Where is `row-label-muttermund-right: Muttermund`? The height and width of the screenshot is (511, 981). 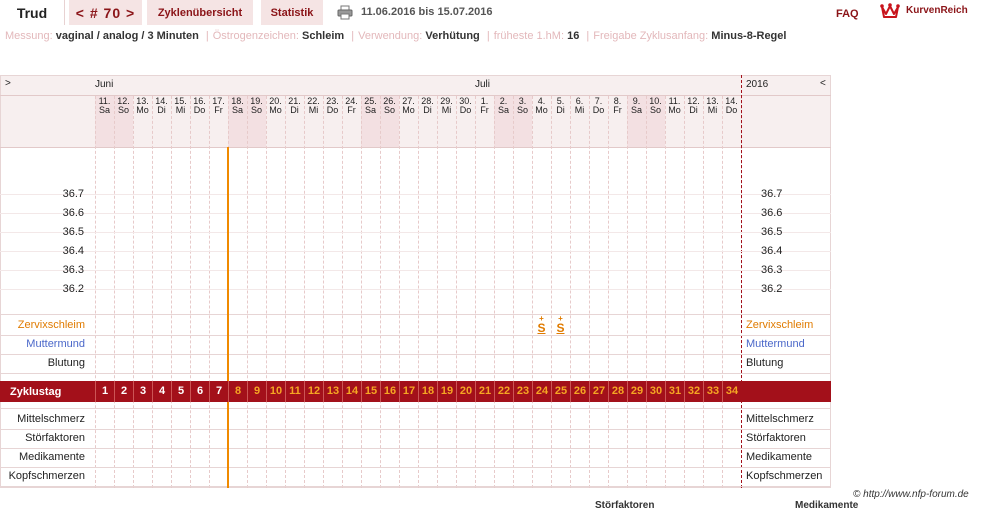 row-label-muttermund-right: Muttermund is located at coordinates (775, 344).